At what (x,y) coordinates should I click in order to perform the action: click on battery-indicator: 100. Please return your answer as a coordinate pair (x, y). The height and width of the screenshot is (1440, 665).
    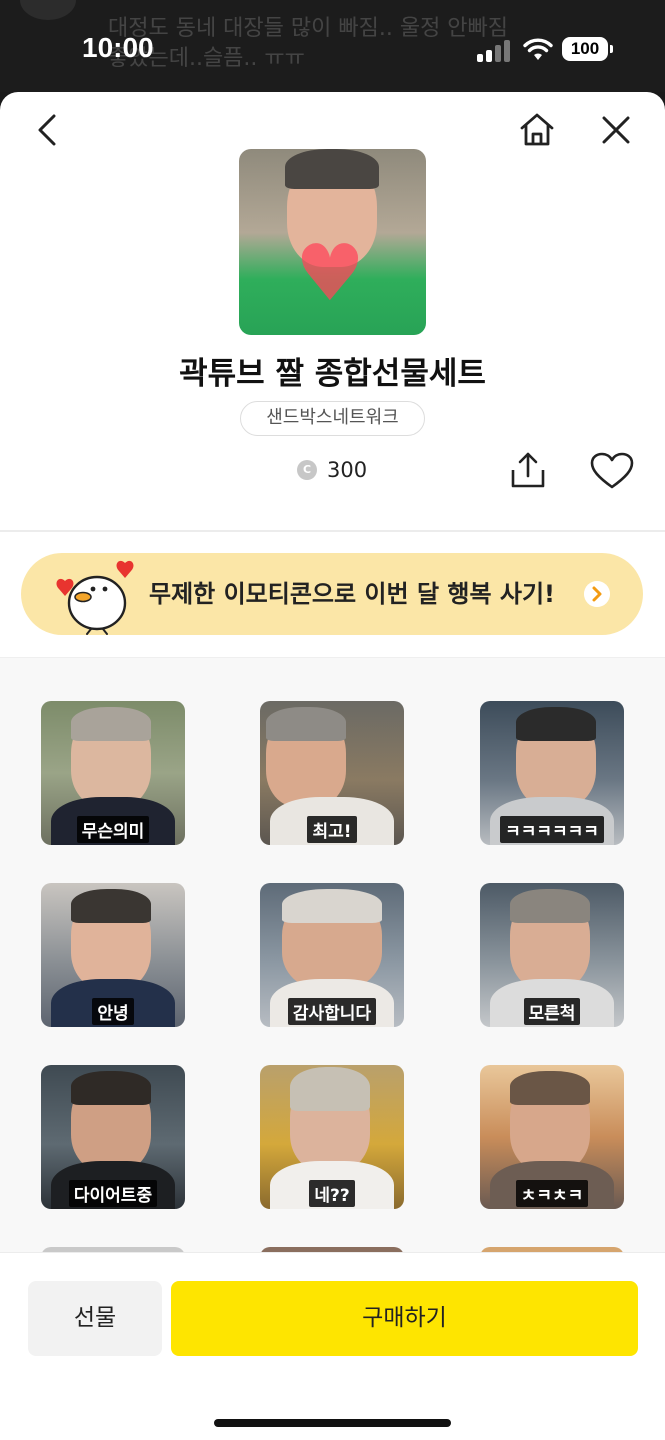
    Looking at the image, I should click on (587, 49).